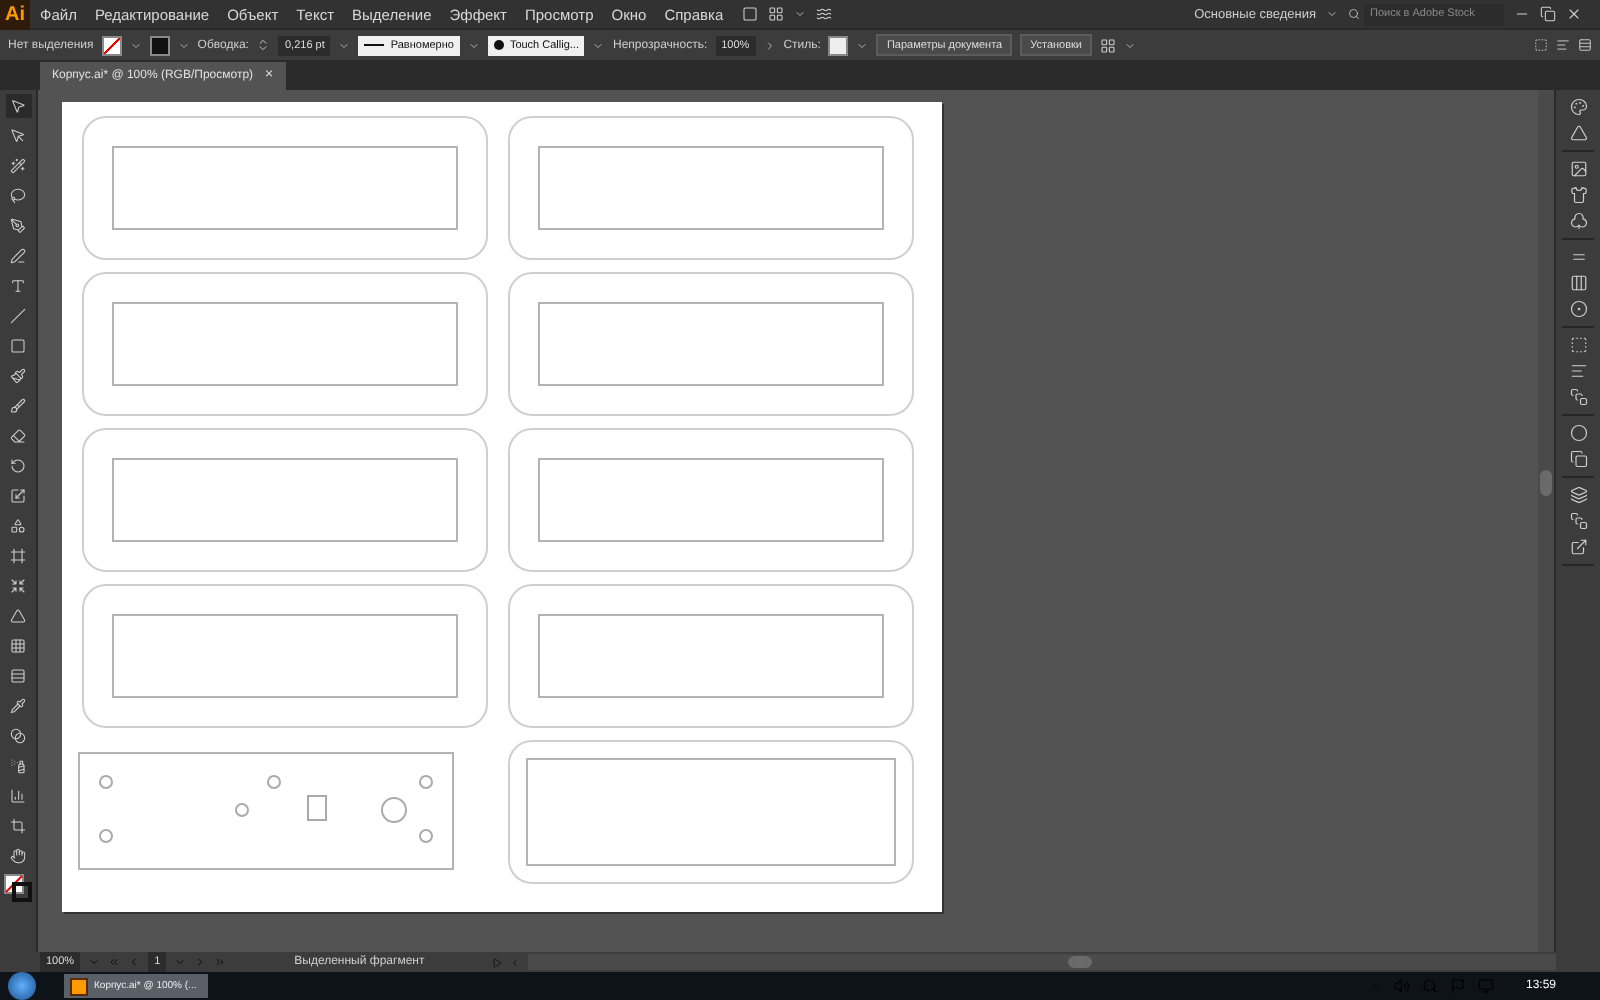 The height and width of the screenshot is (1000, 1600). What do you see at coordinates (775, 14) in the screenshot?
I see `arrange-documents-icon` at bounding box center [775, 14].